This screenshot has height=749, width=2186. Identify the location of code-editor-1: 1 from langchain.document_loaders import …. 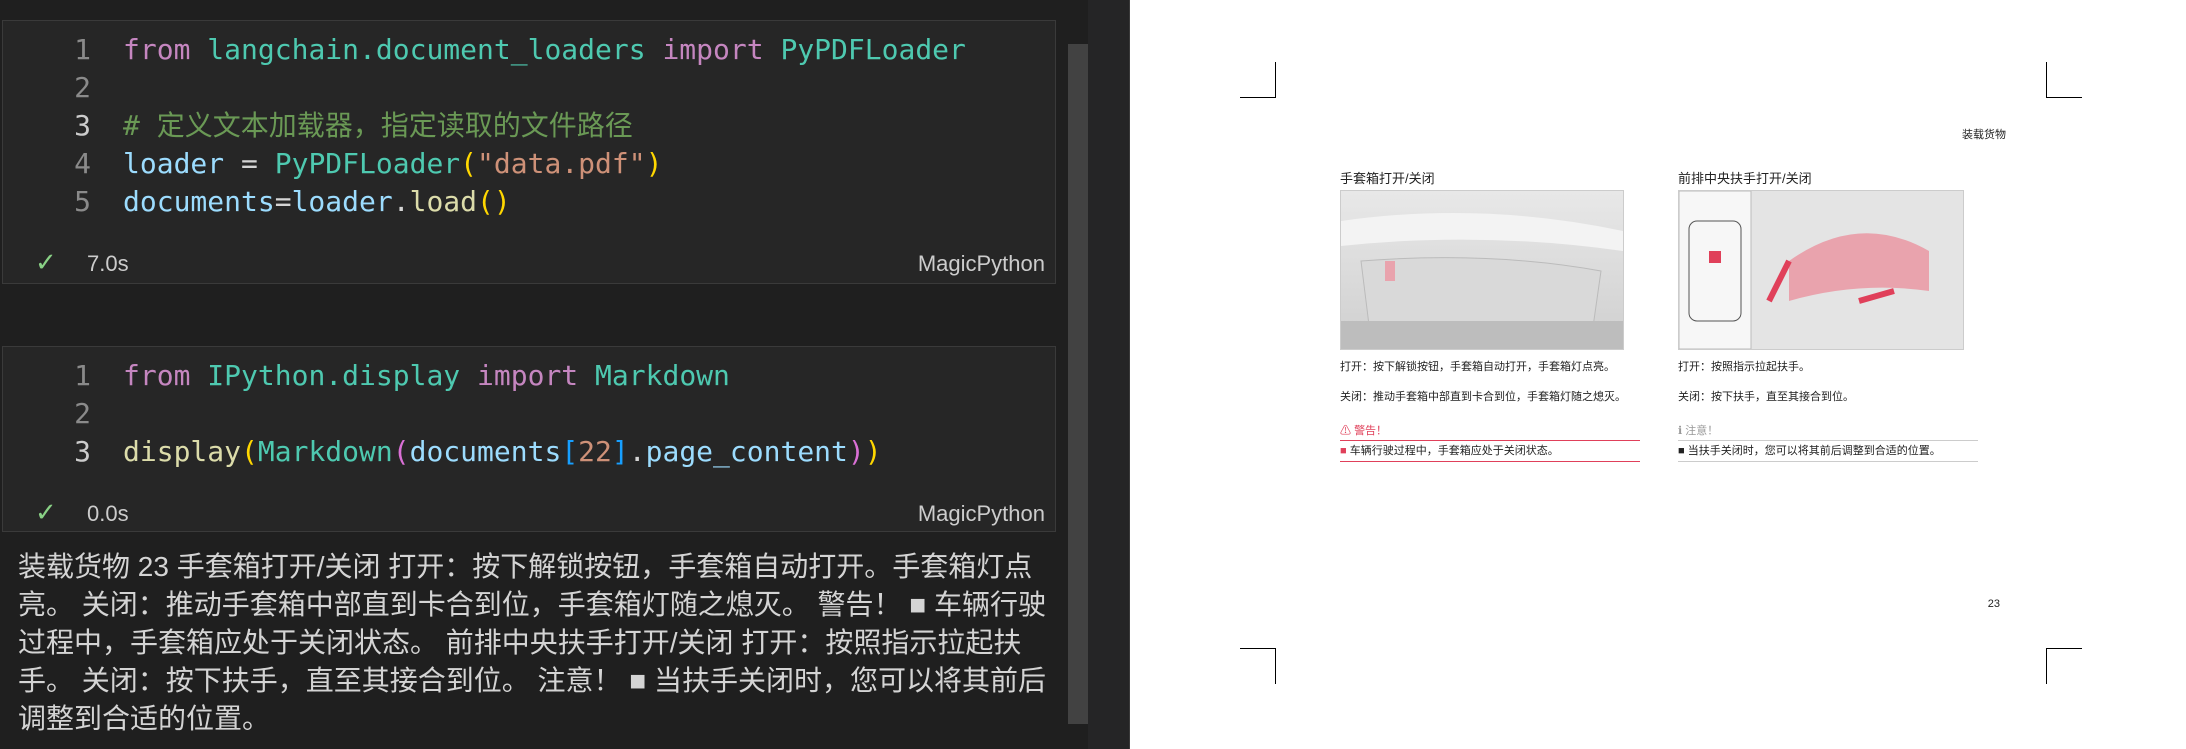
(529, 126).